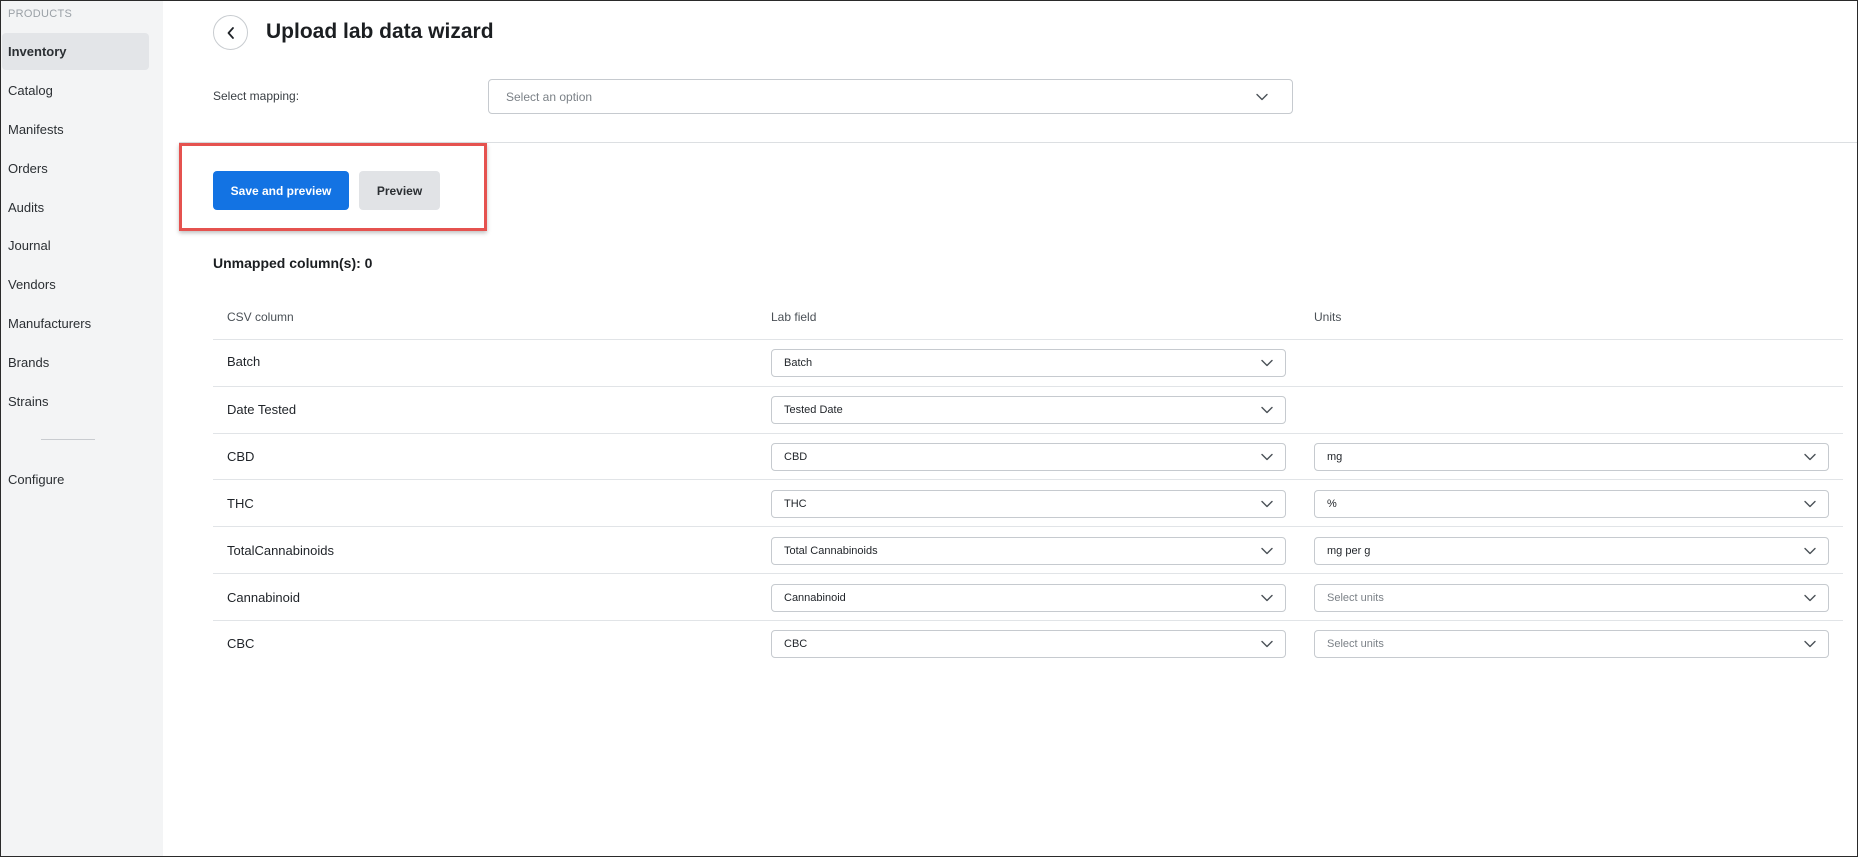 The image size is (1858, 857). I want to click on units-value: mg, so click(1335, 457).